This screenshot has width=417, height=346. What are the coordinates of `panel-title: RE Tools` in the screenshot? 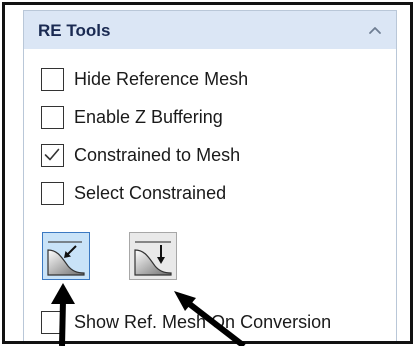 It's located at (74, 30).